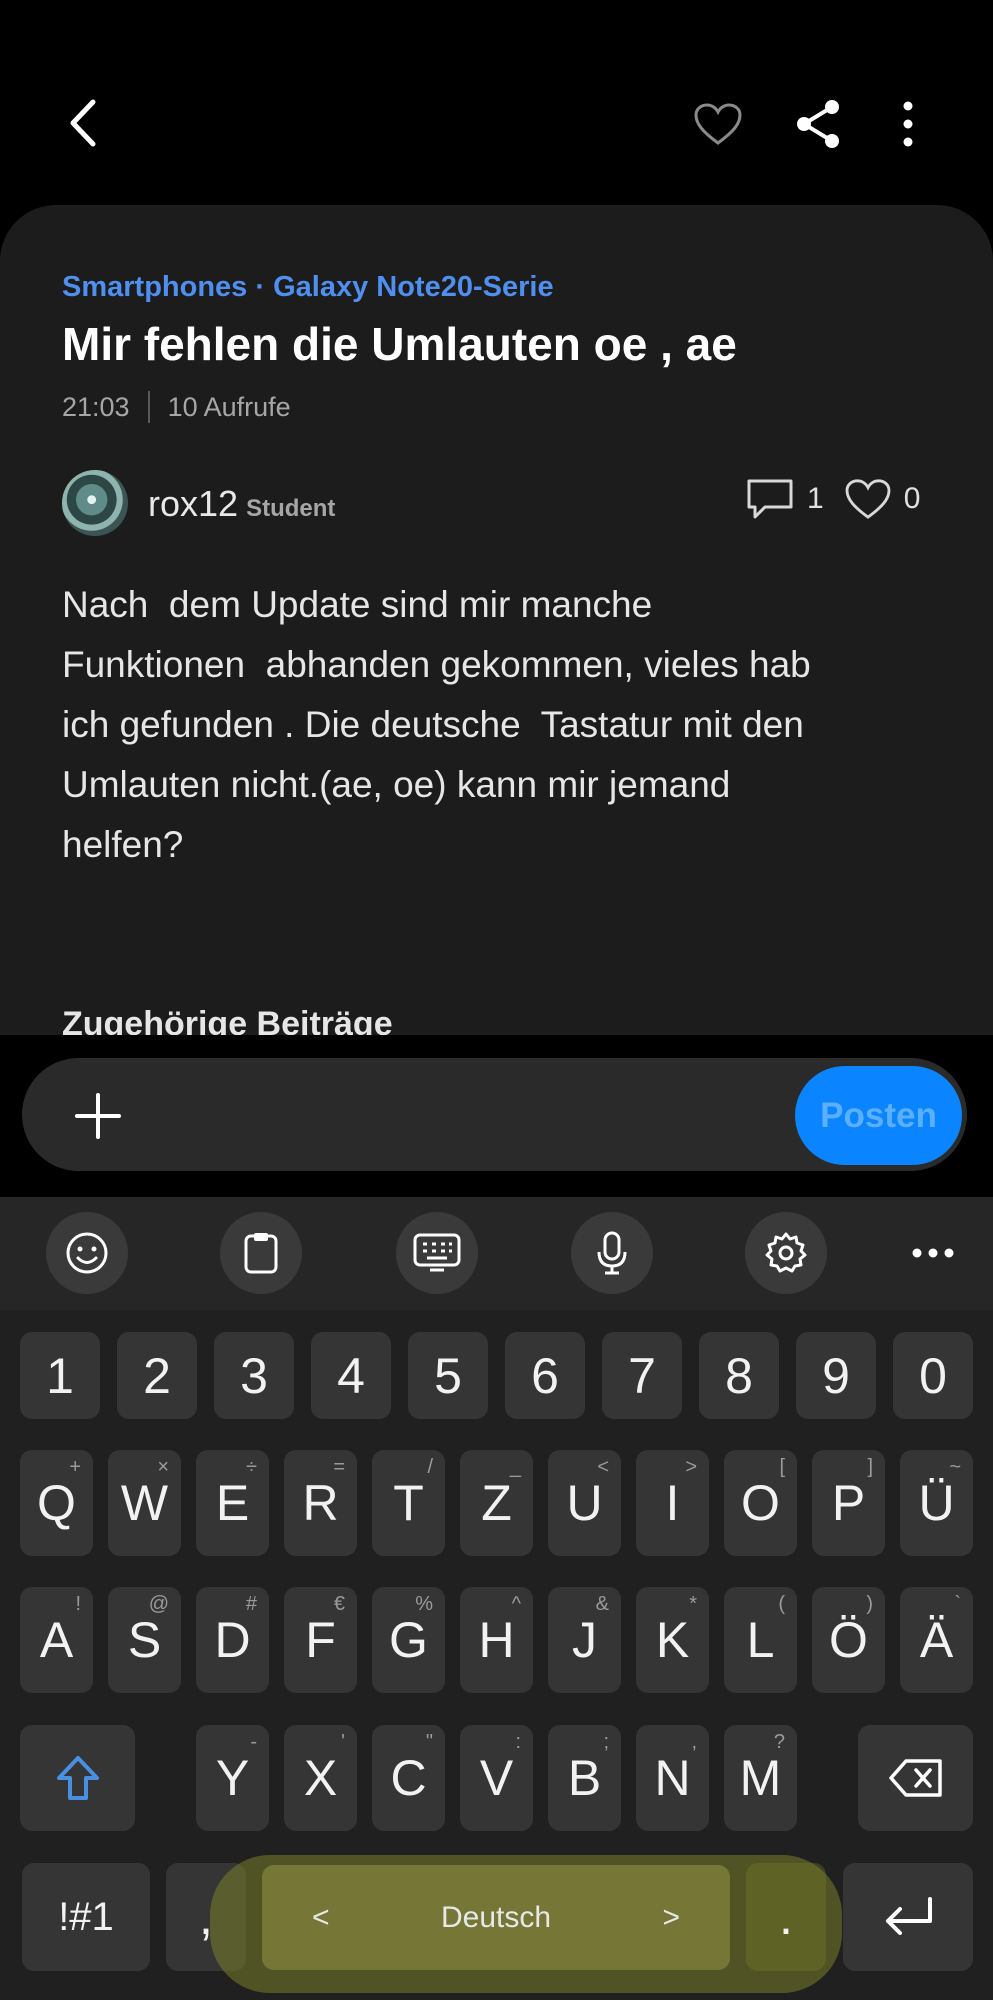  Describe the element at coordinates (832, 499) in the screenshot. I see `post-stats: 1 0` at that location.